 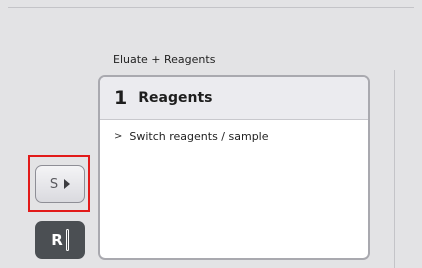 I want to click on s-button: S, so click(x=60, y=184).